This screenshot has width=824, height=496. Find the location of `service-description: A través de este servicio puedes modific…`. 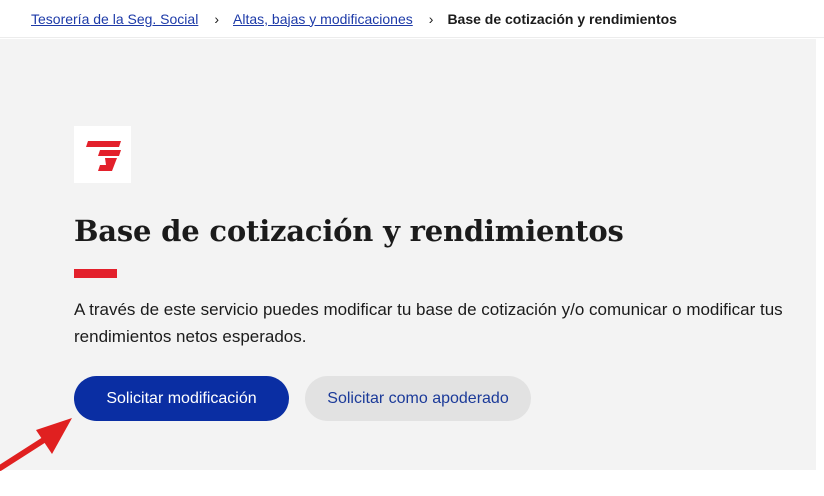

service-description: A través de este servicio puedes modific… is located at coordinates (428, 323).